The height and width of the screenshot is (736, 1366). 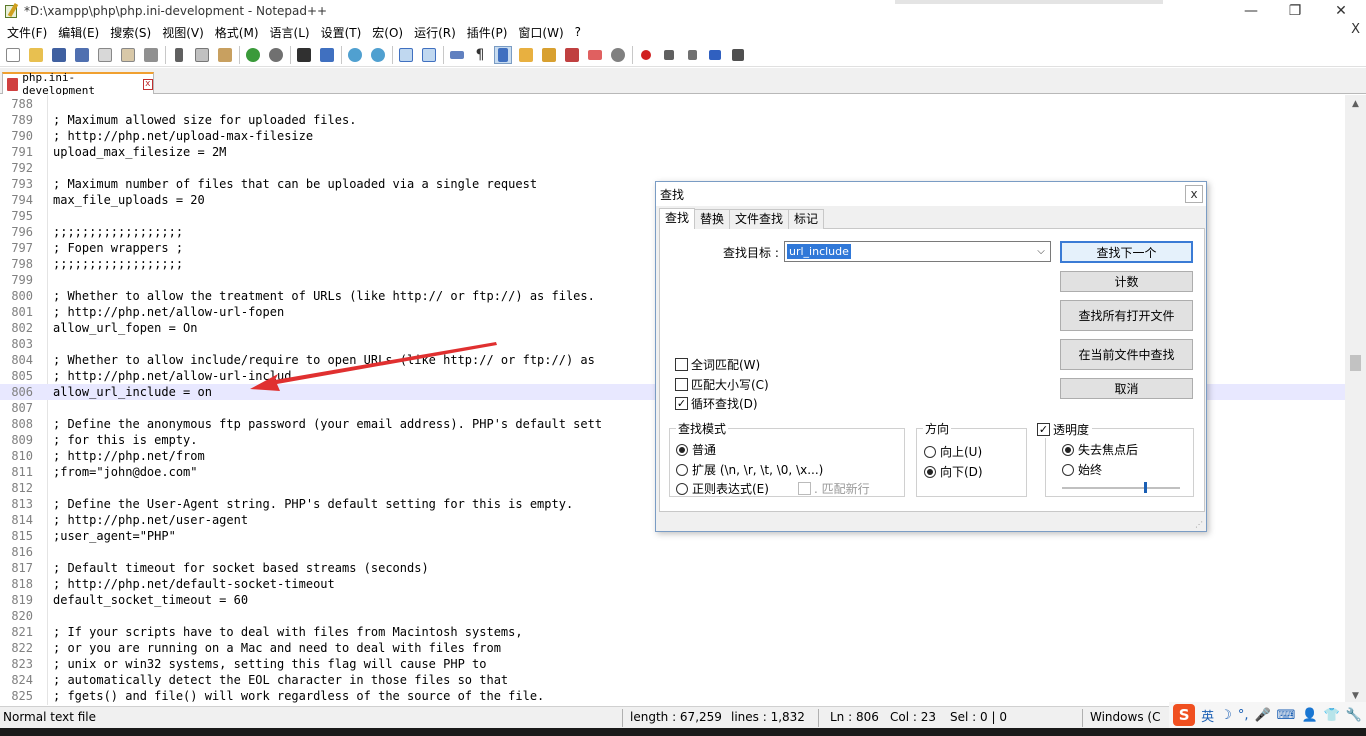 What do you see at coordinates (1295, 11) in the screenshot?
I see `restore-button: ❐` at bounding box center [1295, 11].